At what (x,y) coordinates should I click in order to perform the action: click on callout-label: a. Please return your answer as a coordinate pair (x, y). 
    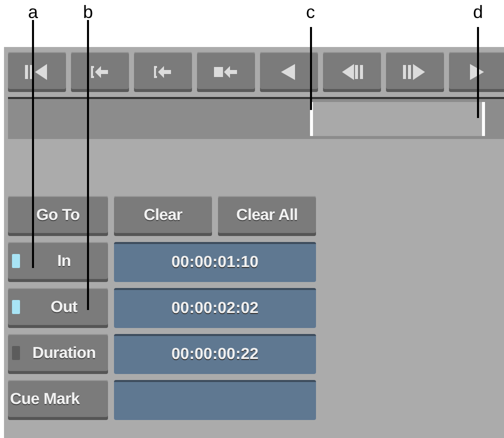
    Looking at the image, I should click on (33, 12).